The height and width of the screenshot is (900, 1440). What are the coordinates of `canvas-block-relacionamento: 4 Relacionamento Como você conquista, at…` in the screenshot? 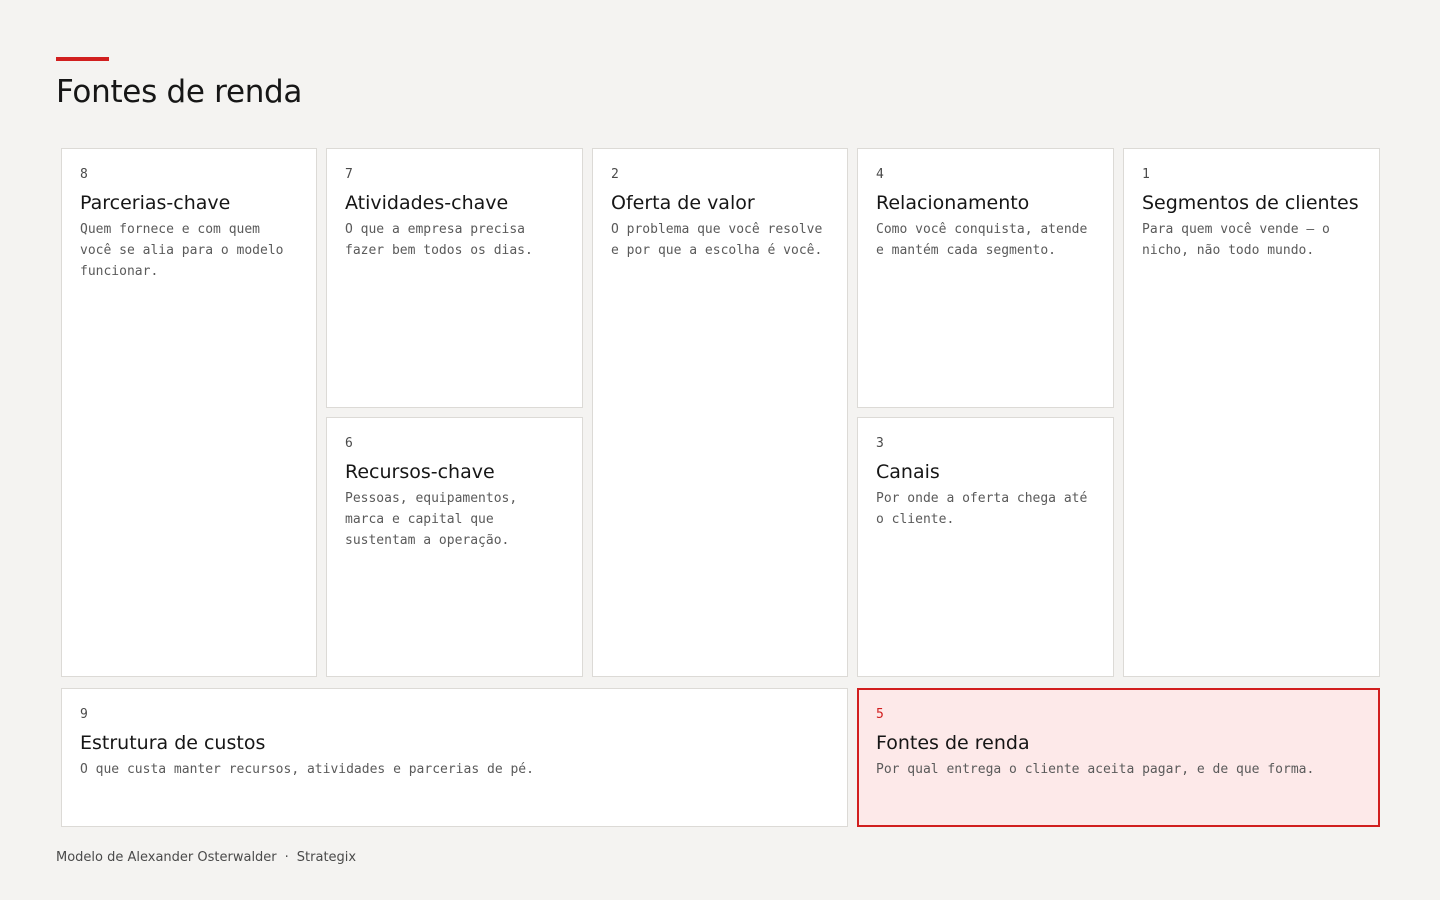 It's located at (985, 278).